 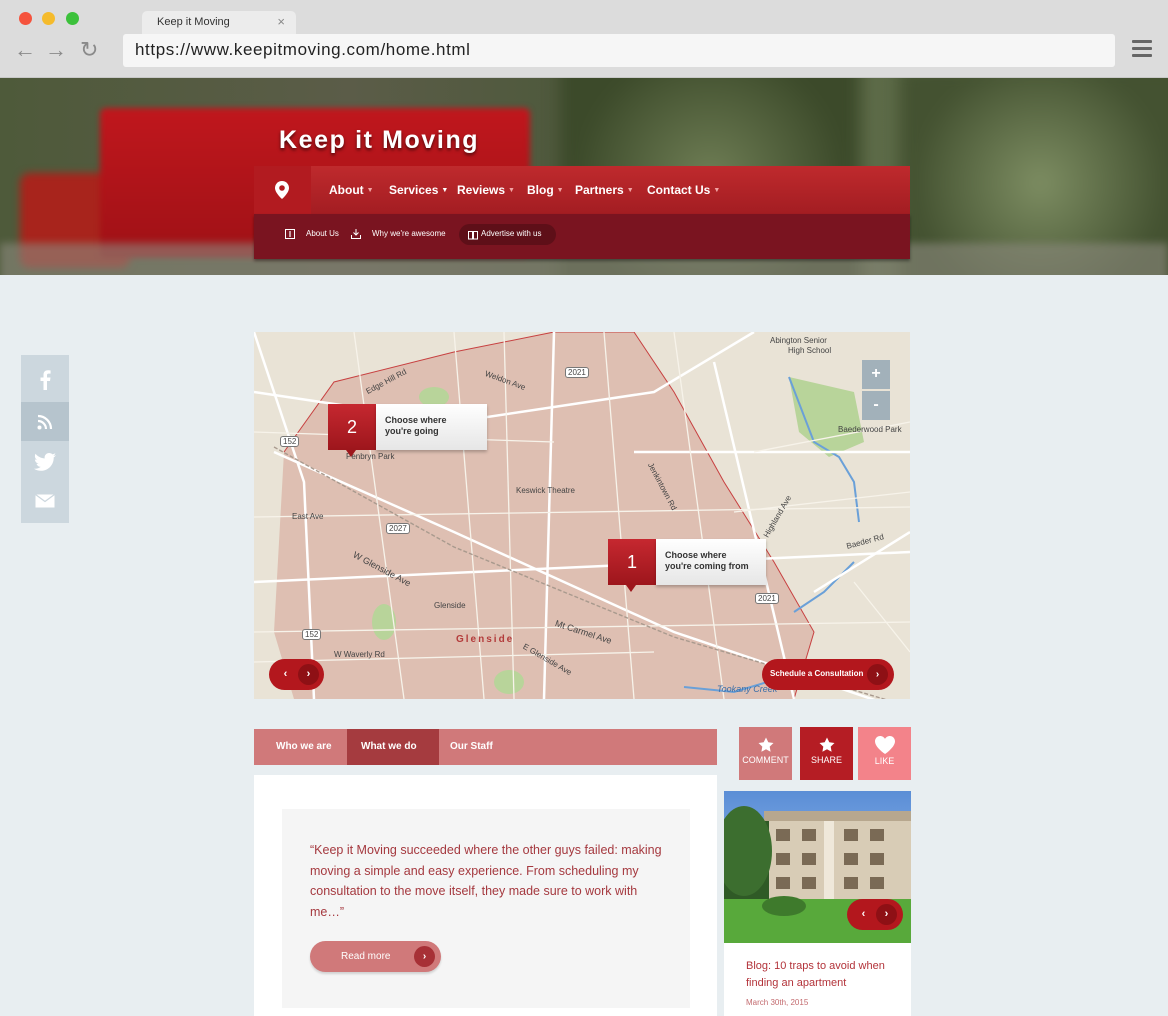 What do you see at coordinates (870, 429) in the screenshot?
I see `map-label-baederwood: Baederwood Park` at bounding box center [870, 429].